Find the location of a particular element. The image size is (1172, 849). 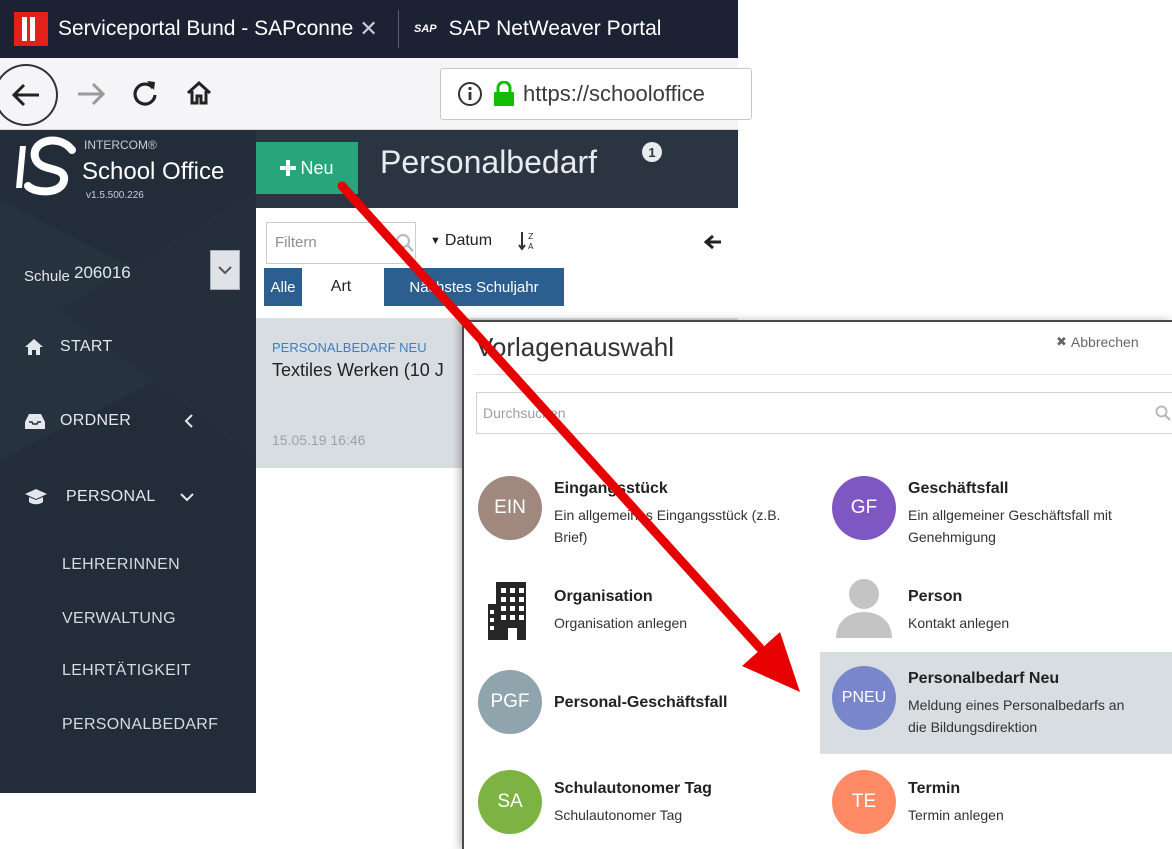

url-text: https://schooloffice is located at coordinates (614, 93).